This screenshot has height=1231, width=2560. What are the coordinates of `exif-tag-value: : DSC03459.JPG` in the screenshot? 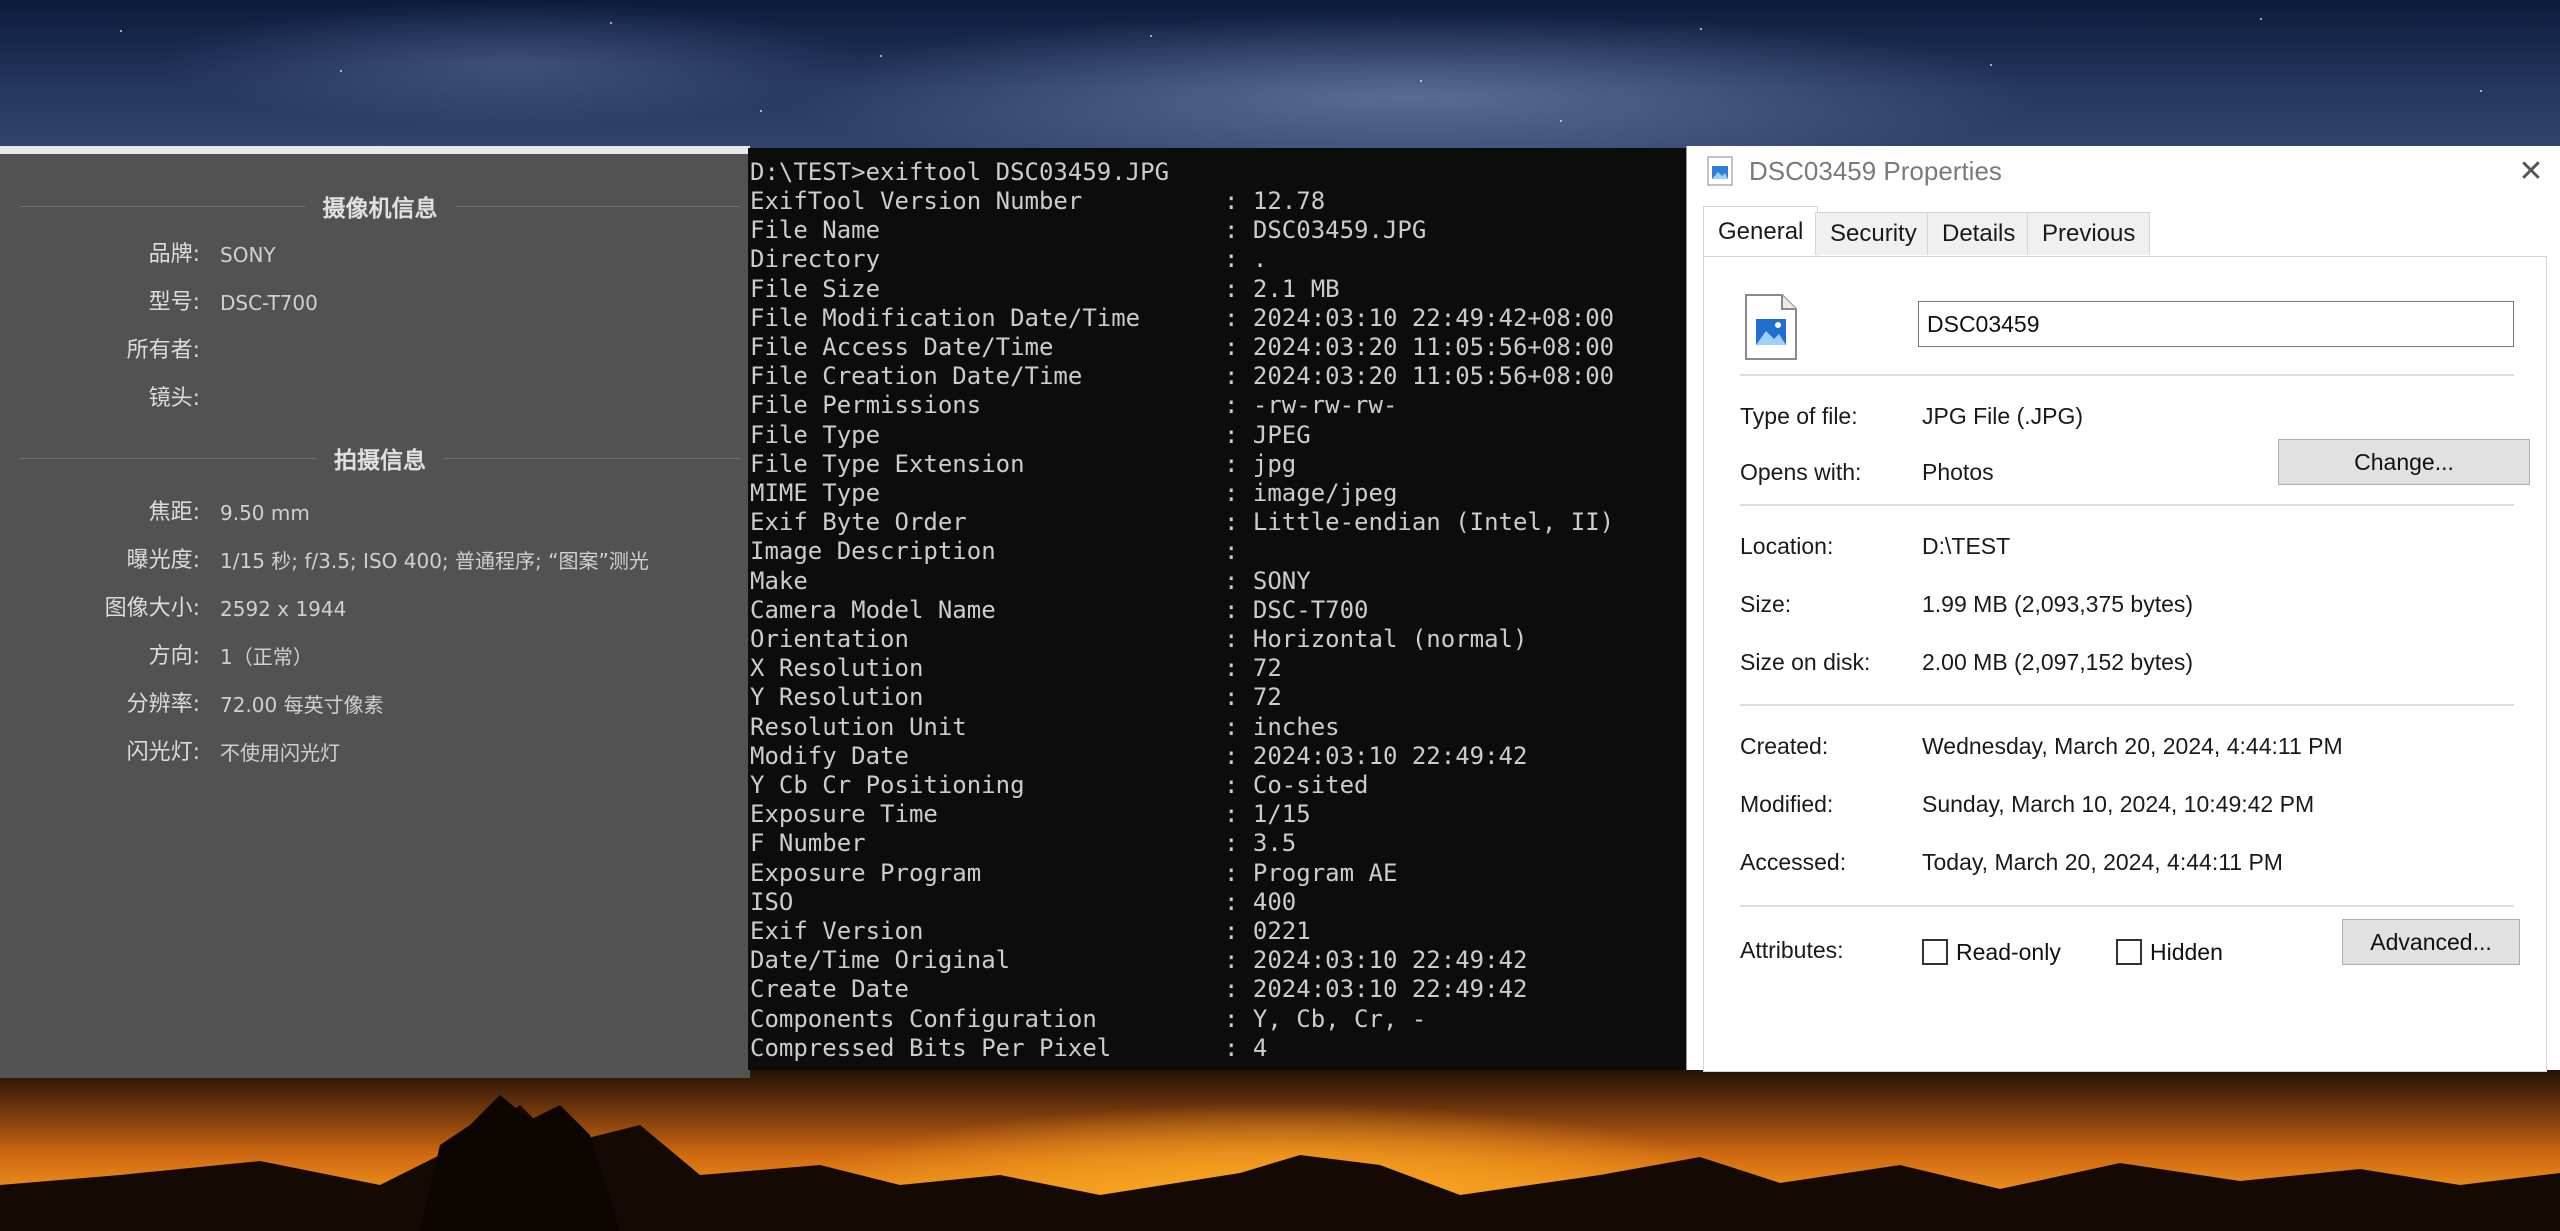 It's located at (1325, 230).